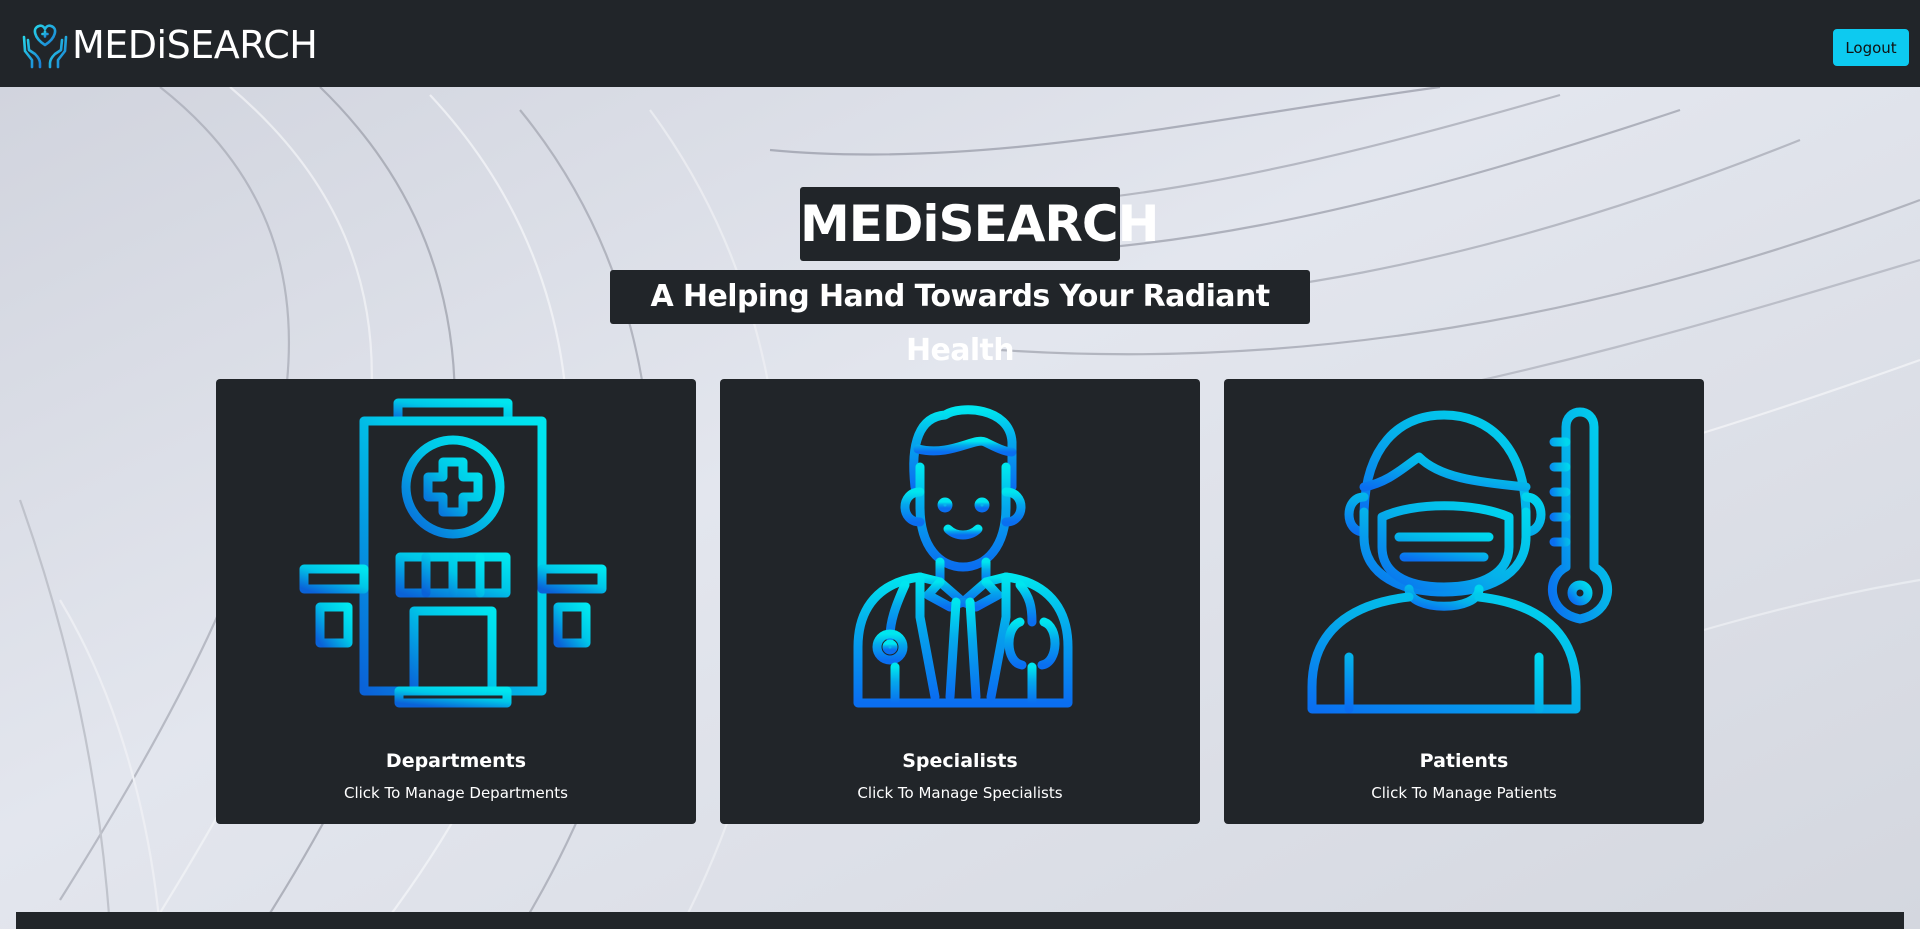  I want to click on card-title: Specialists, so click(960, 761).